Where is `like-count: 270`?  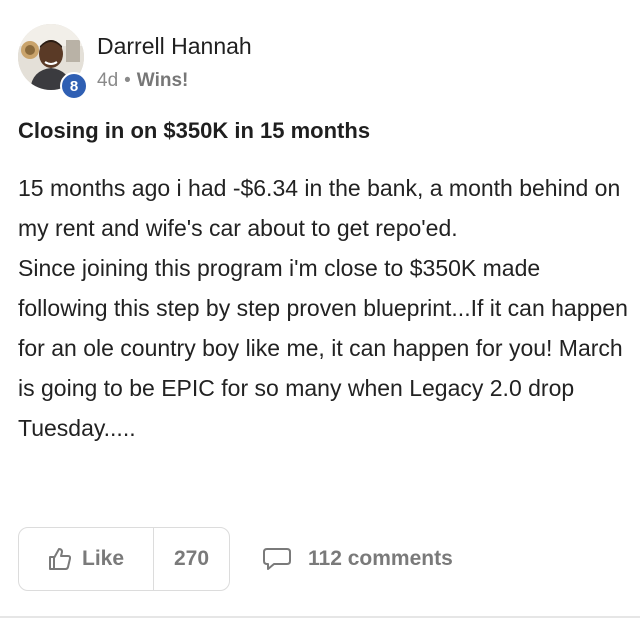
like-count: 270 is located at coordinates (191, 559).